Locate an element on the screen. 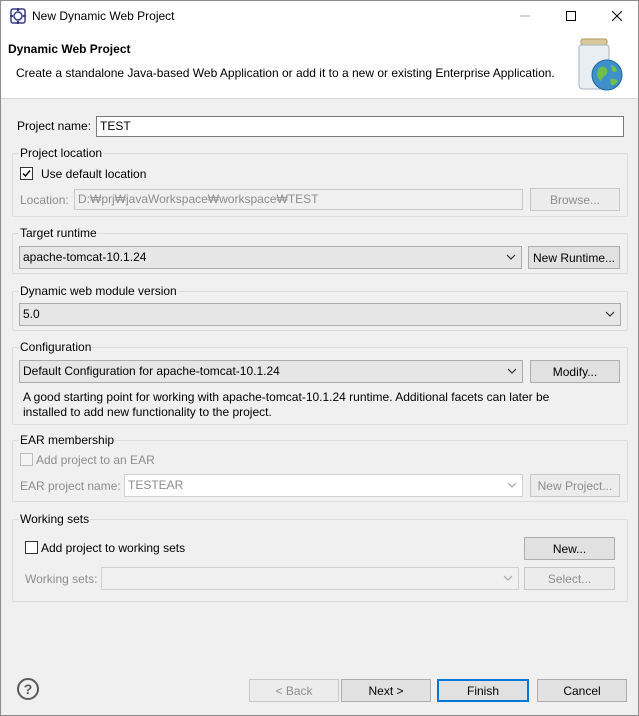  title-bar: New Dynamic Web Project is located at coordinates (319, 16).